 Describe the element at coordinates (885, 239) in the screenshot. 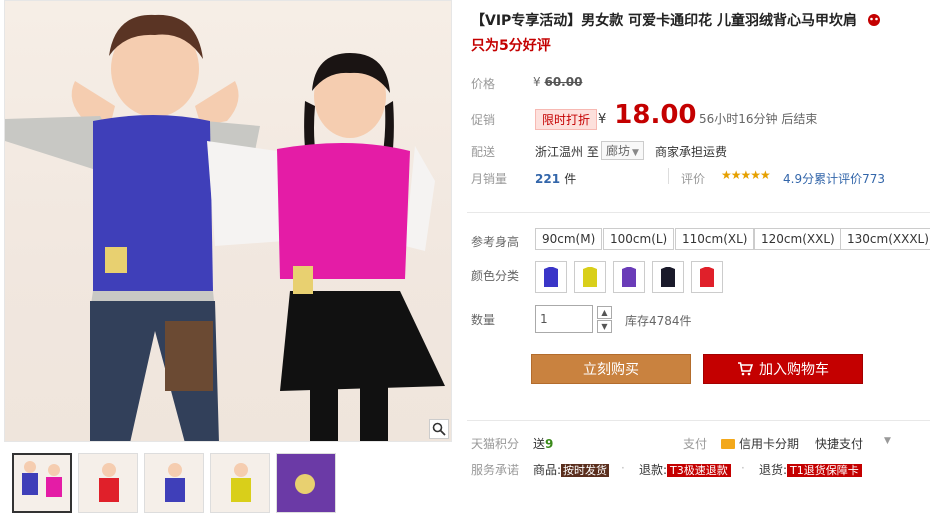

I see `size-option-130: 130cm(XXXL)` at that location.